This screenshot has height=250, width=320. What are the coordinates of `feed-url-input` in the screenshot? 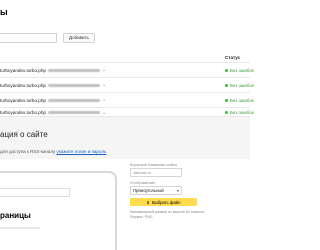 It's located at (28, 38).